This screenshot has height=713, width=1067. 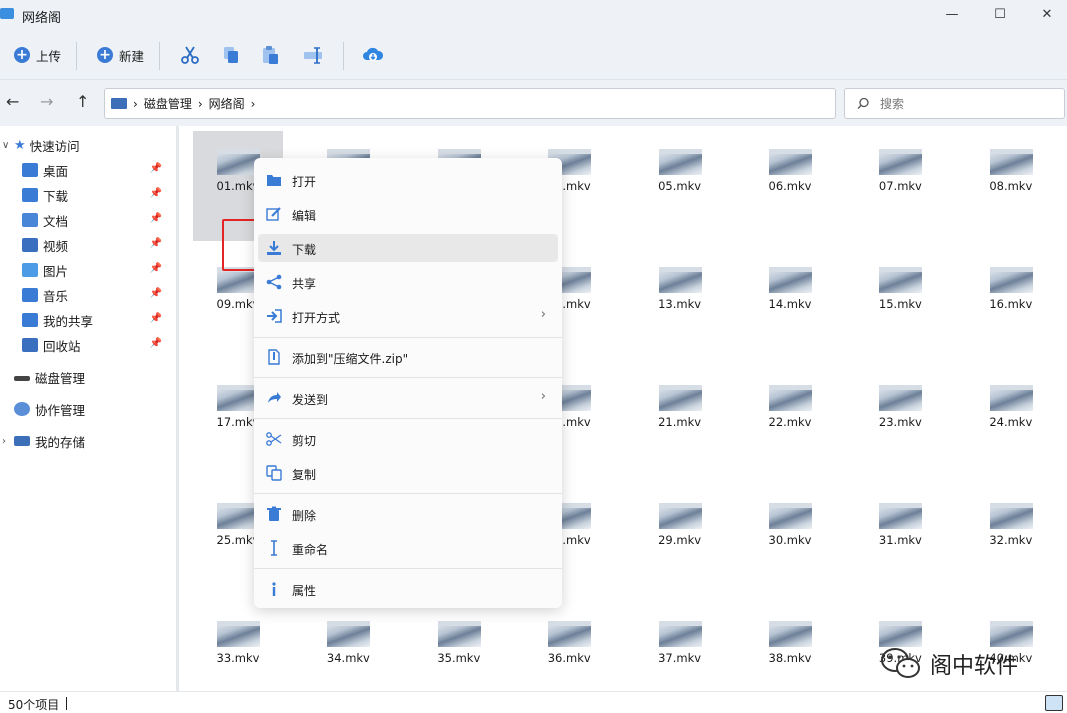 What do you see at coordinates (88, 195) in the screenshot?
I see `sidebar-item-download: 下载 📌` at bounding box center [88, 195].